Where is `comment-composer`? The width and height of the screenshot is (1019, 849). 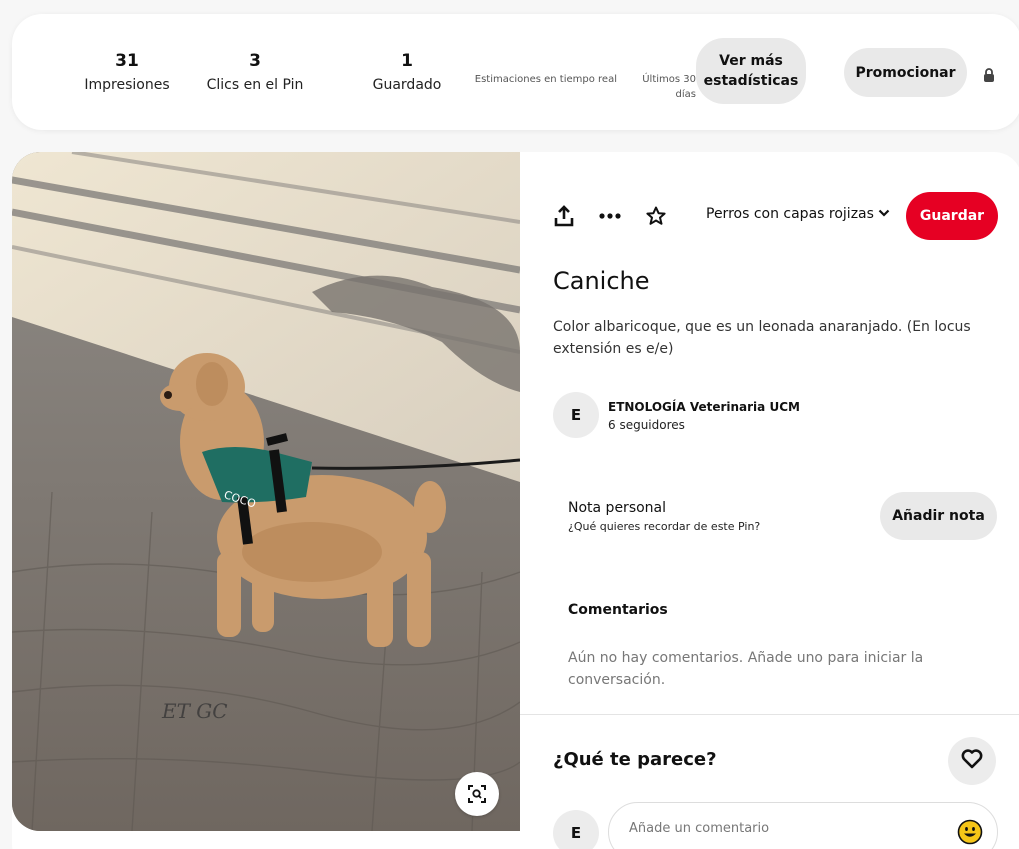 comment-composer is located at coordinates (803, 825).